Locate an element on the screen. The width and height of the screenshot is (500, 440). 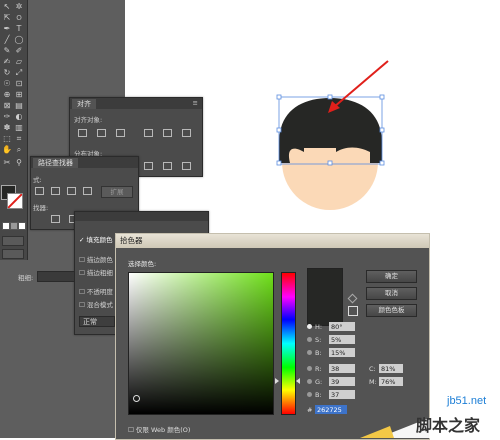
distribute-vcenter-icon is located at coordinates (167, 166).